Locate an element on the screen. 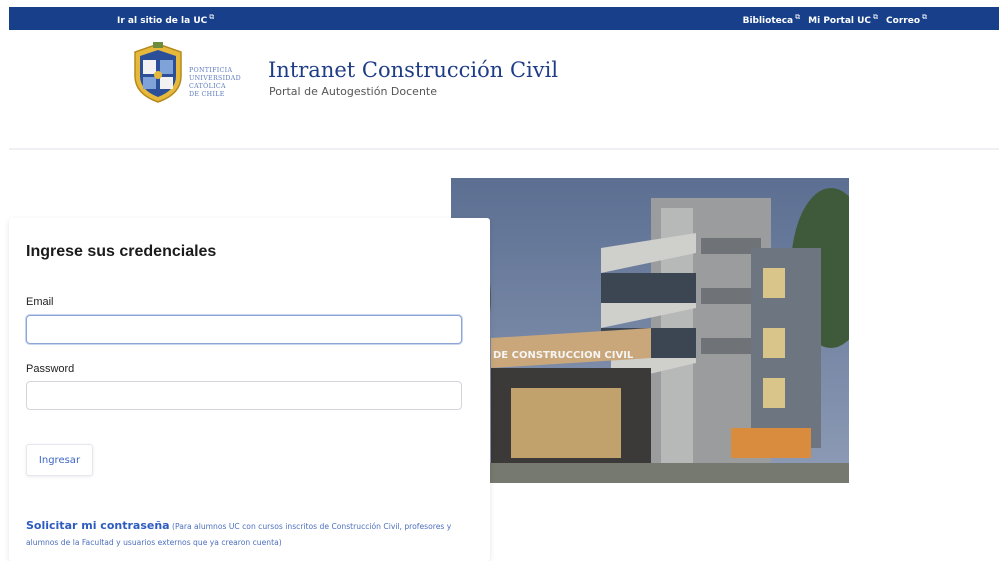 This screenshot has height=561, width=999. password-field is located at coordinates (244, 395).